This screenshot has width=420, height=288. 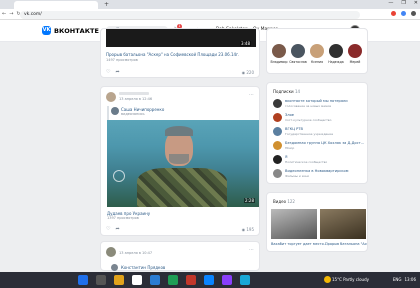 I want to click on address-bar-row: ← → ↻ vk.com/, so click(x=210, y=14).